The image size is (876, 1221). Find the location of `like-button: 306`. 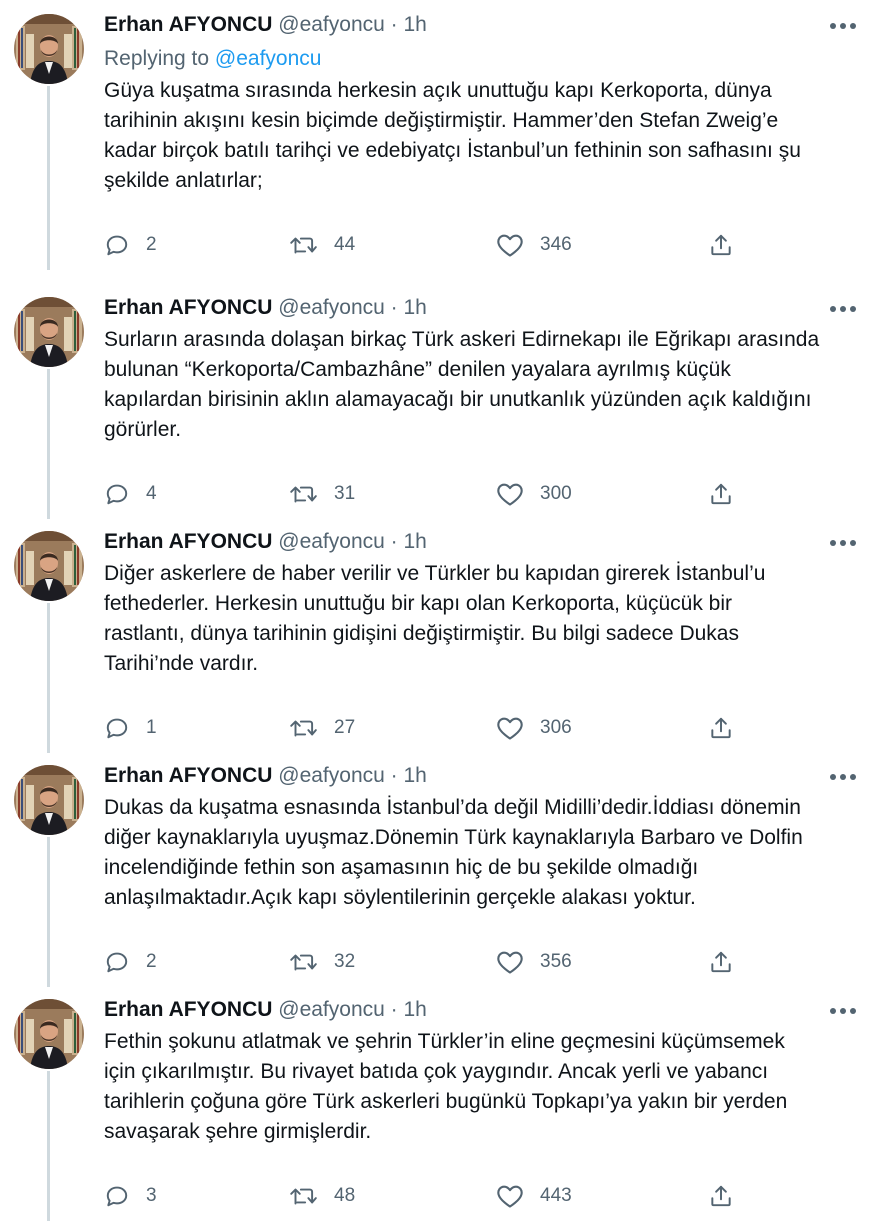

like-button: 306 is located at coordinates (534, 728).